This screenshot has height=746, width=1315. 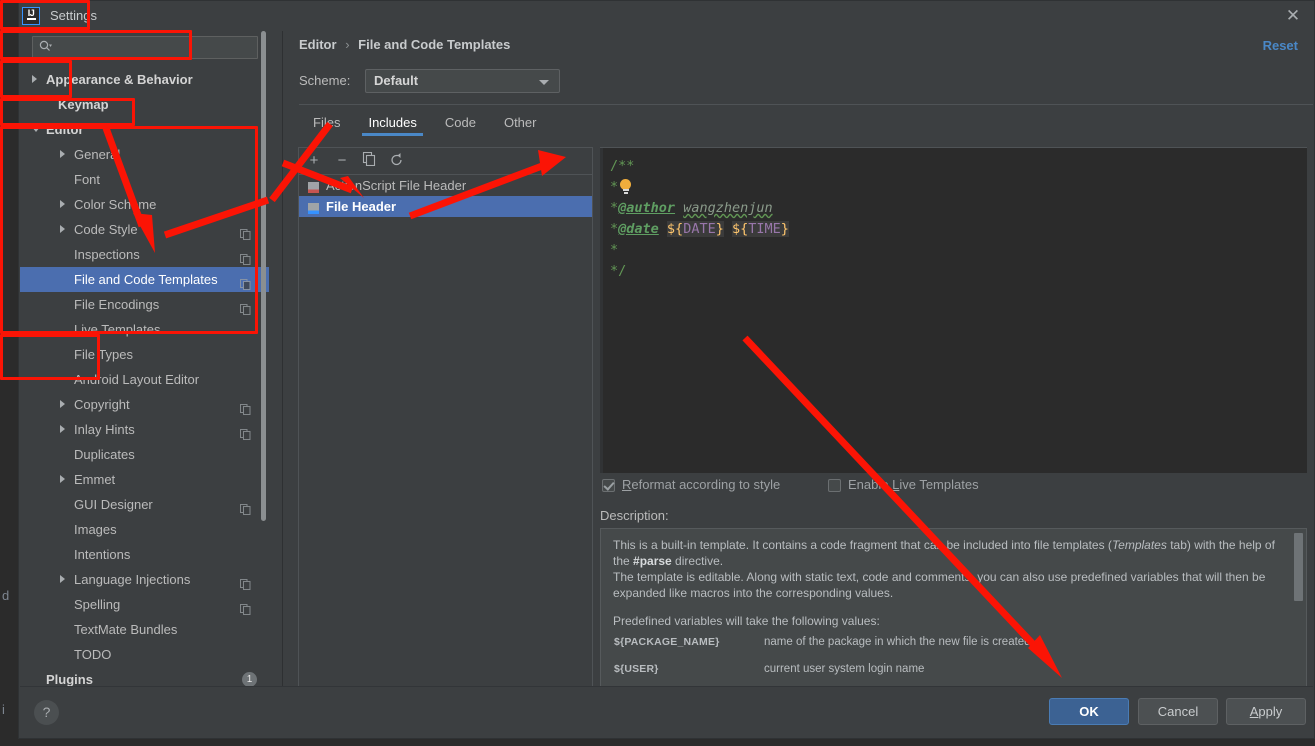 I want to click on sidebar-item-android-layout-editor: Android Layout Editor, so click(x=144, y=379).